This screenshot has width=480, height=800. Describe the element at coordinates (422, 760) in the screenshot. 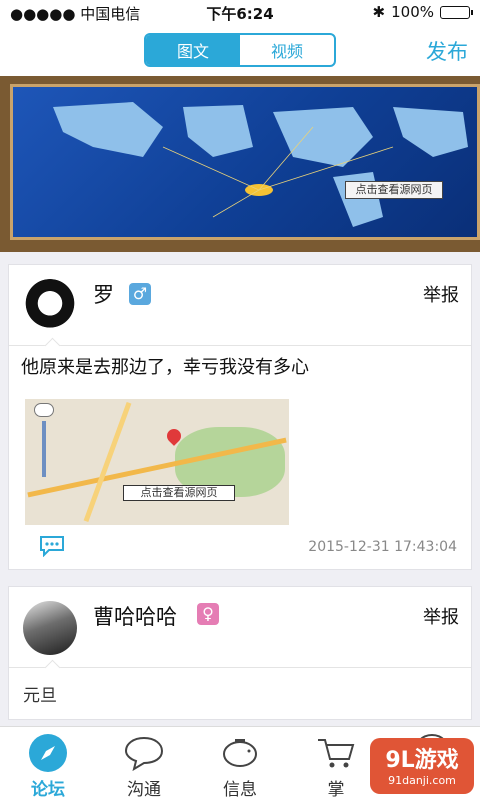

I see `watermark-main: 9L游戏` at that location.